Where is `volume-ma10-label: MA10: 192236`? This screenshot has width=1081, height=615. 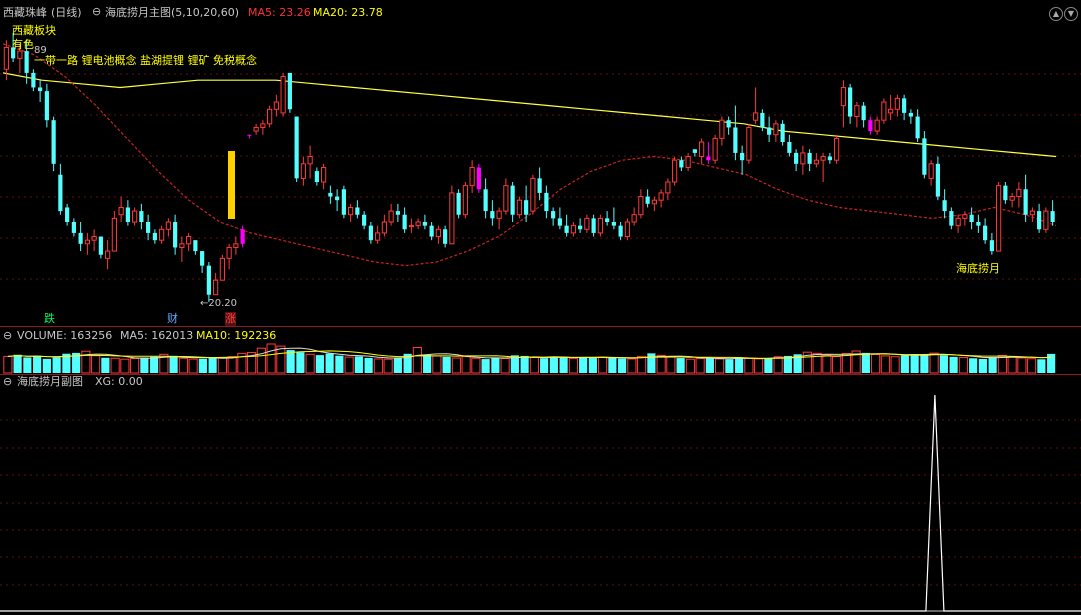
volume-ma10-label: MA10: 192236 is located at coordinates (236, 335).